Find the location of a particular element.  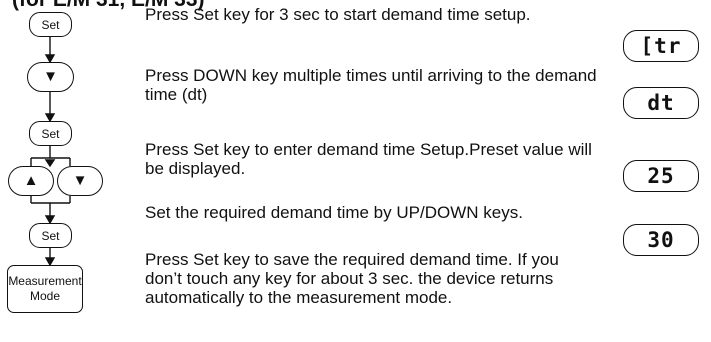

mode-label-line2: Mode is located at coordinates (45, 296).